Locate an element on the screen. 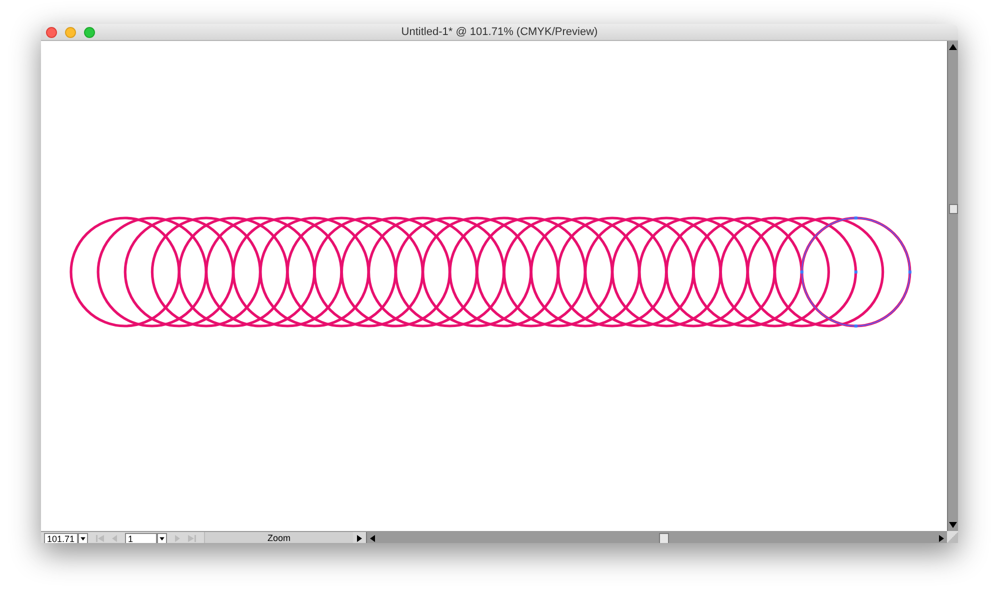  vertical-scrollbar is located at coordinates (952, 286).